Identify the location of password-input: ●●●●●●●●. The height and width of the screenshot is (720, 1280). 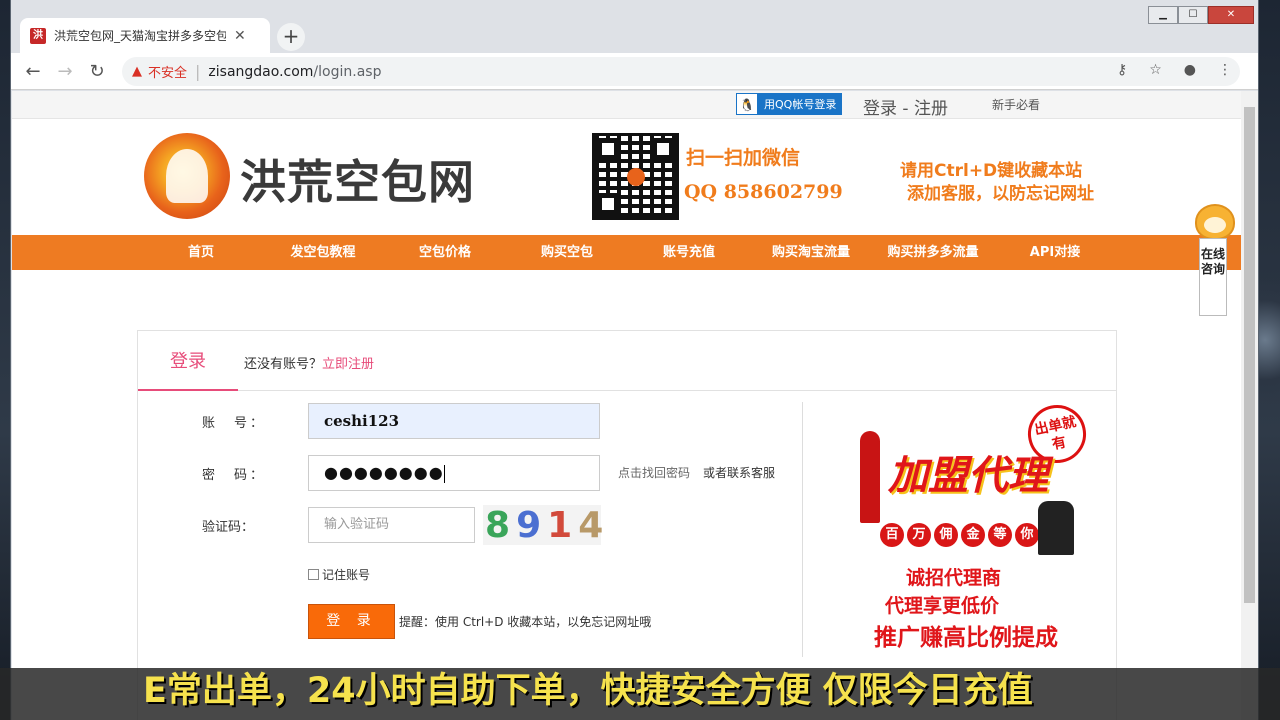
(454, 473).